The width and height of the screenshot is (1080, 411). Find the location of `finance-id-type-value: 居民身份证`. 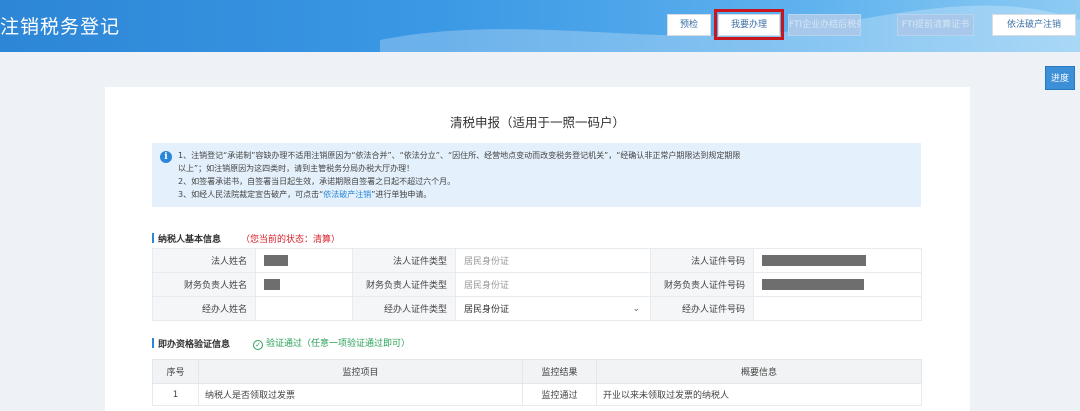

finance-id-type-value: 居民身份证 is located at coordinates (553, 284).